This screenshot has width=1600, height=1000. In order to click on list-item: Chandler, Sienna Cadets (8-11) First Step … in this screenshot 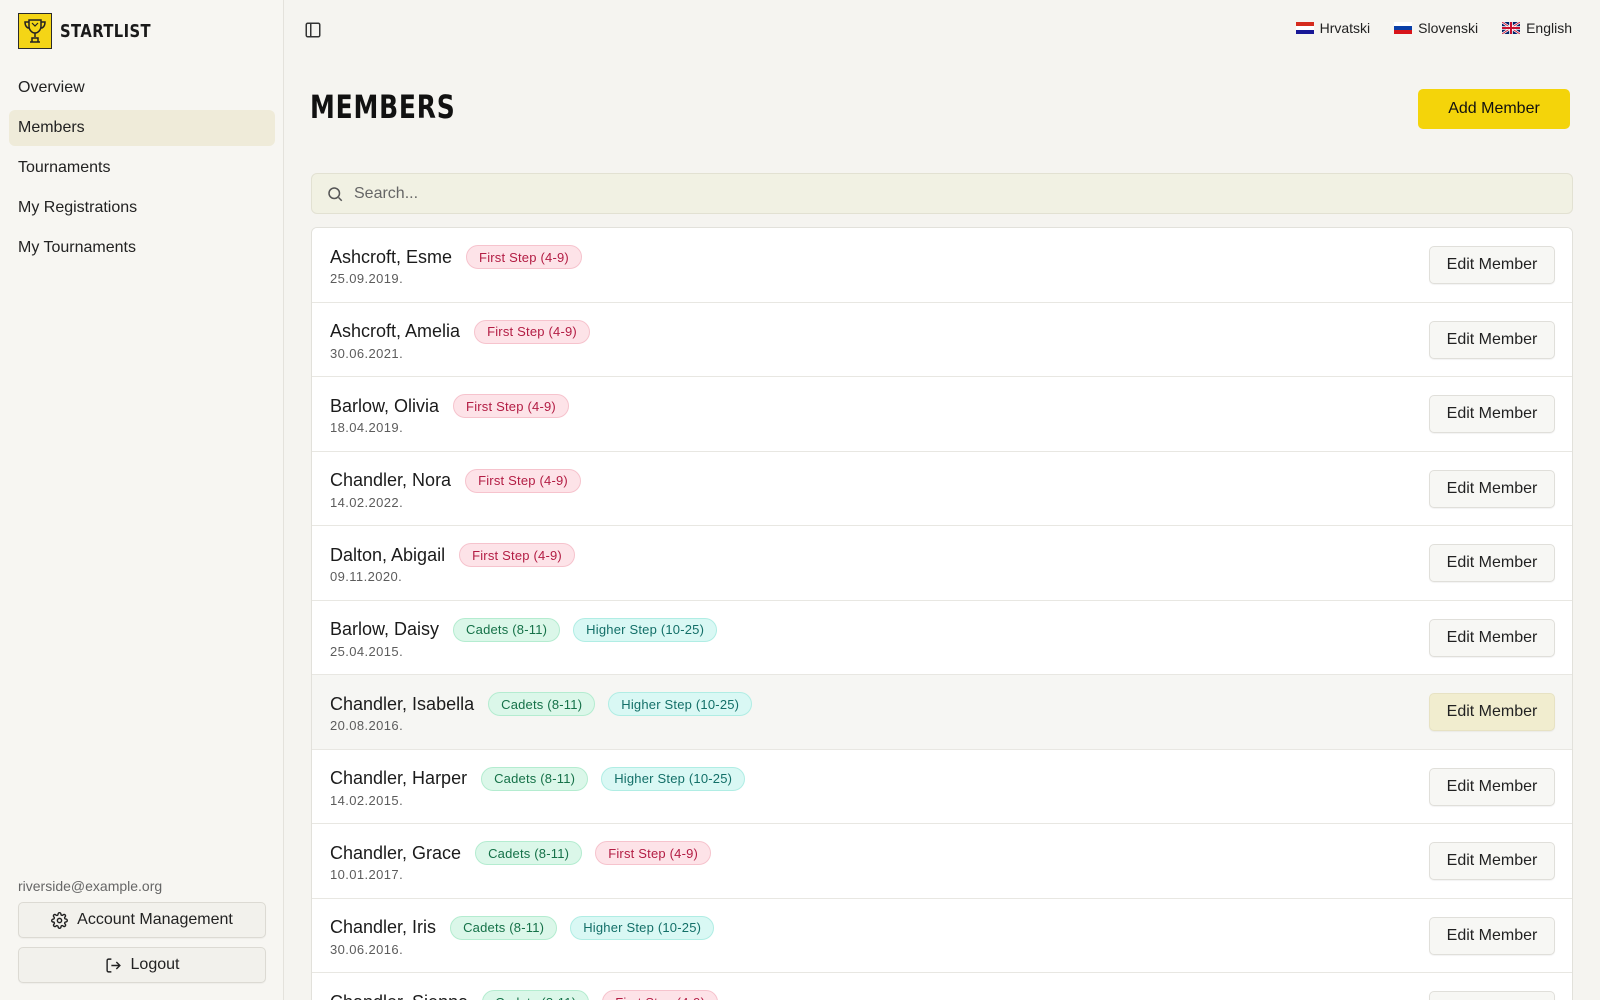, I will do `click(942, 986)`.